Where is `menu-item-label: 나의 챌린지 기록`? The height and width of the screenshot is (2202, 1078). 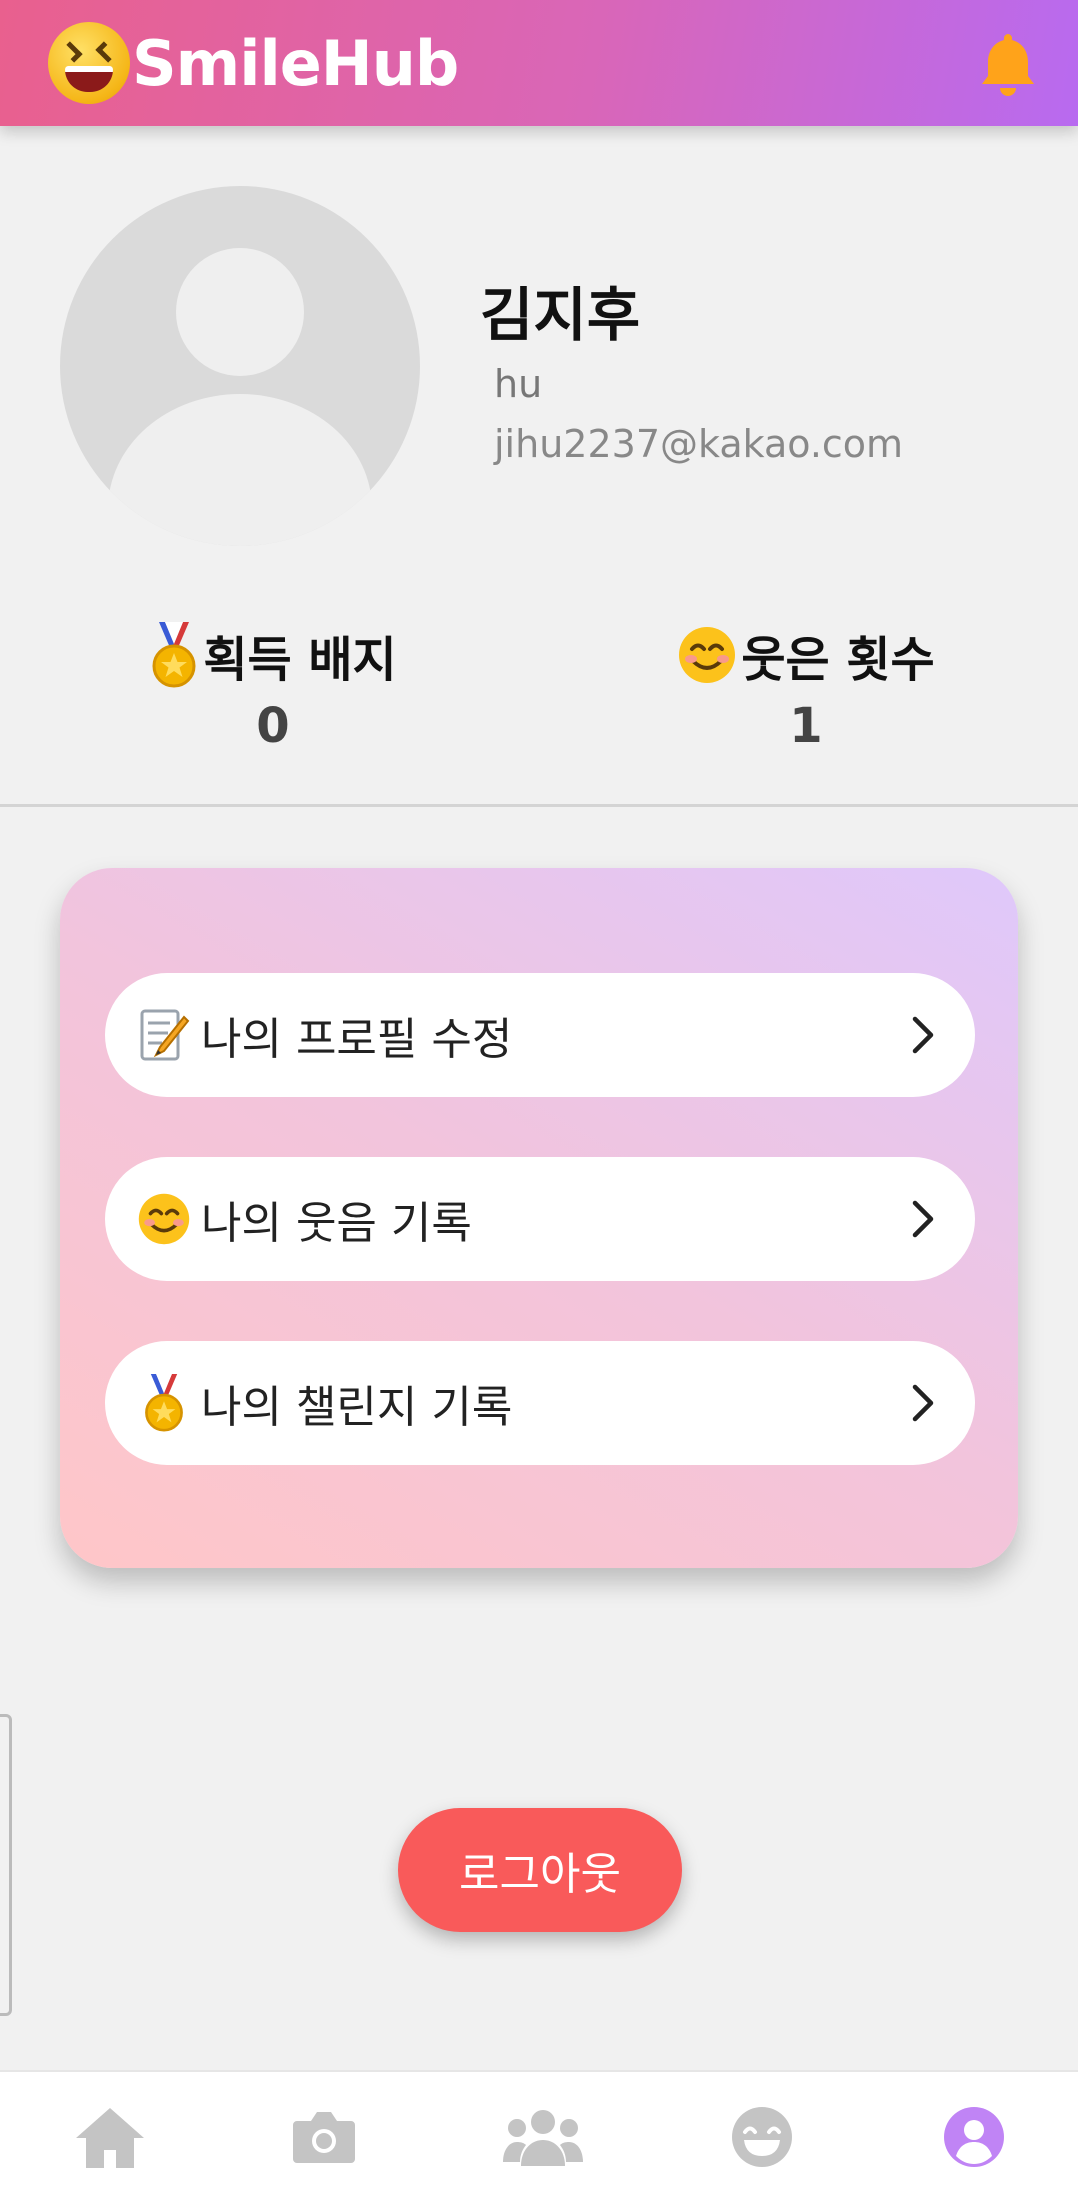 menu-item-label: 나의 챌린지 기록 is located at coordinates (357, 1407).